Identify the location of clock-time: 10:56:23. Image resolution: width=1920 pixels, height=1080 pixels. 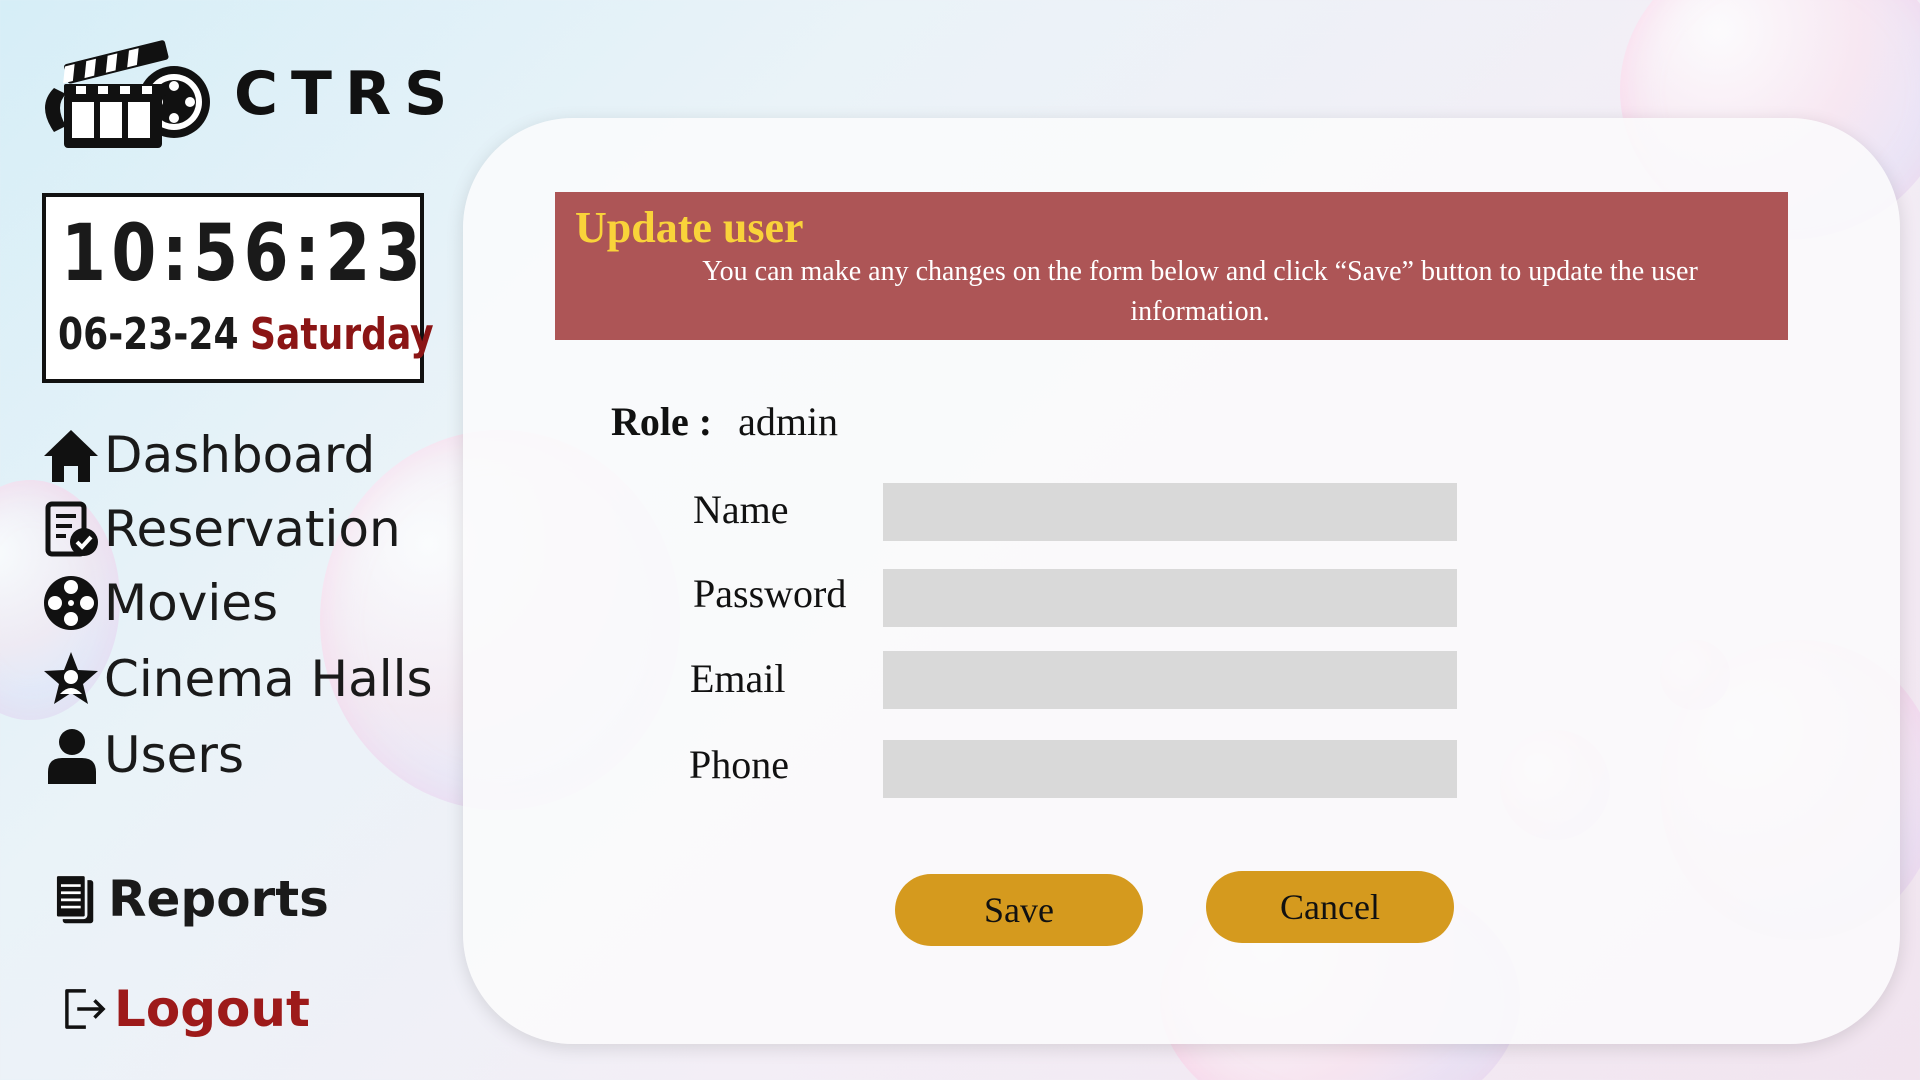
(243, 254).